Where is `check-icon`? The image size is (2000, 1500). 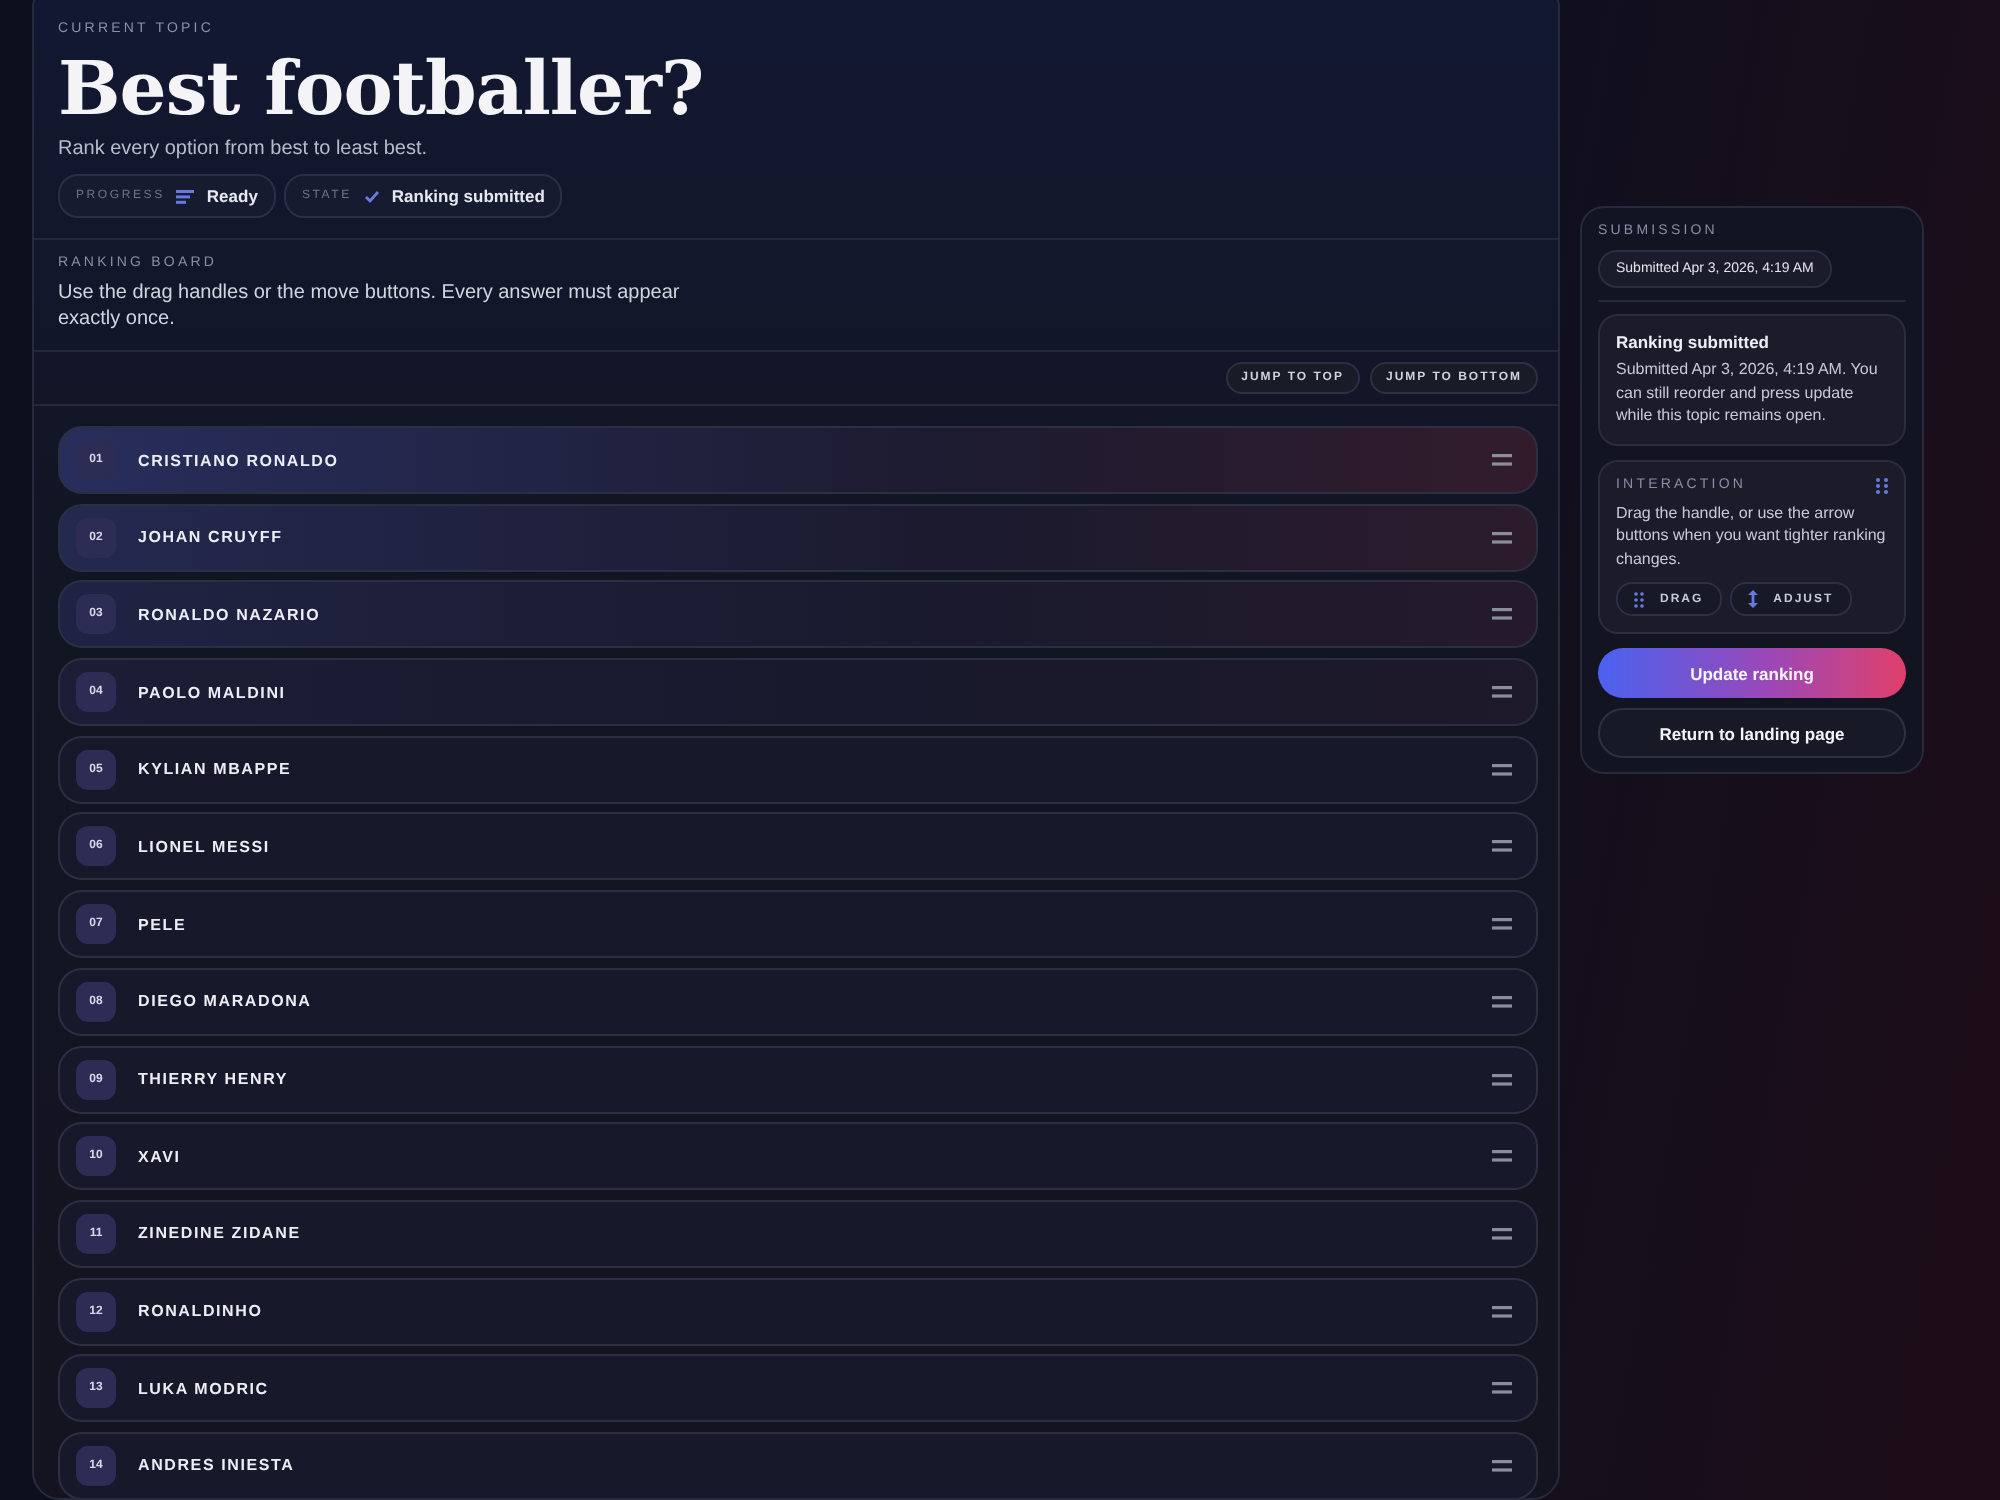 check-icon is located at coordinates (371, 196).